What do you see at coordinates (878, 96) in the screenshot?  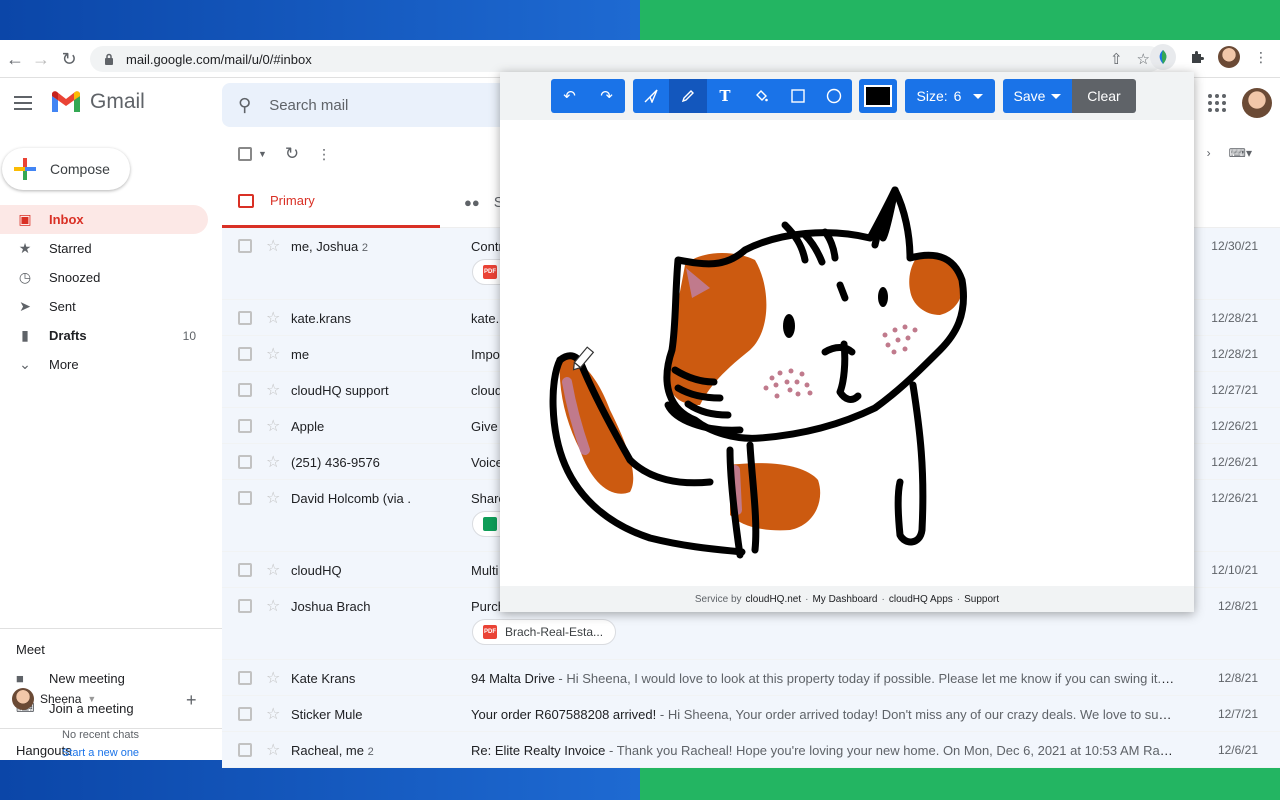 I see `color-picker-button` at bounding box center [878, 96].